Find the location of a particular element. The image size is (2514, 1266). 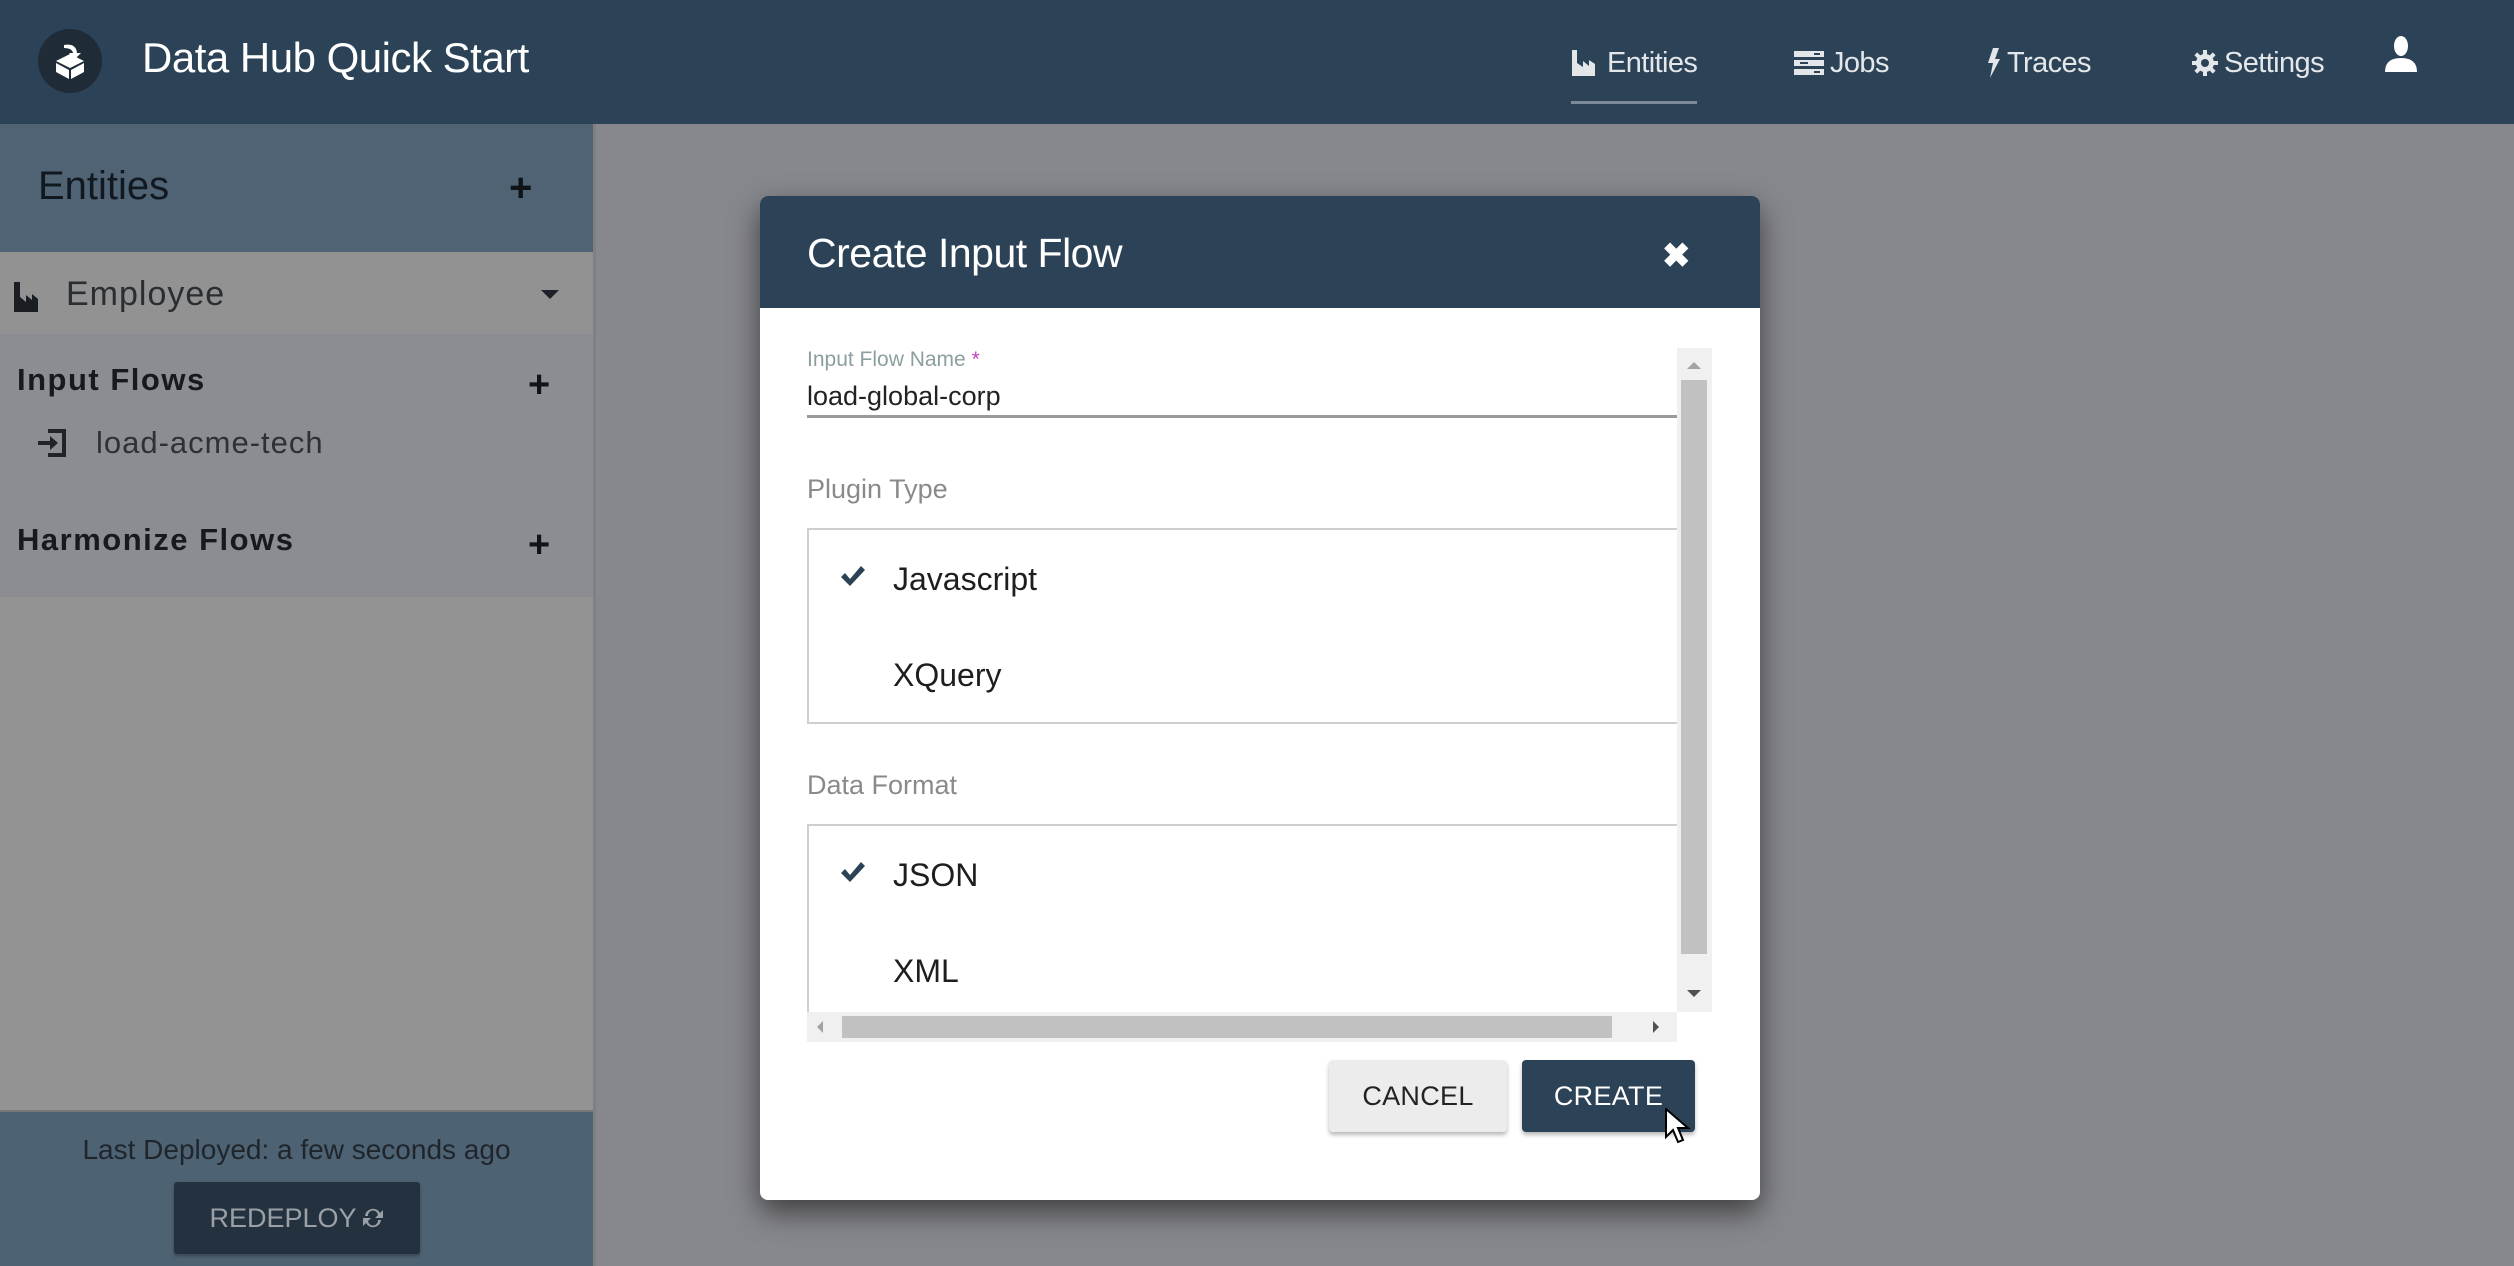

input-flow-name-label: Input Flow Name * is located at coordinates (893, 360).